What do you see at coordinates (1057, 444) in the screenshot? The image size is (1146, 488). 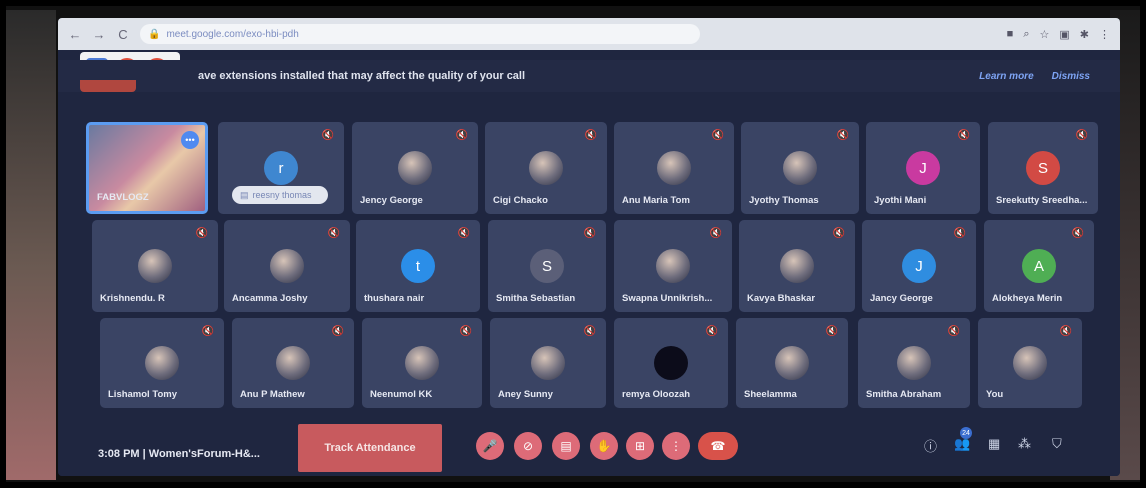 I see `host-controls-icon: ⛉` at bounding box center [1057, 444].